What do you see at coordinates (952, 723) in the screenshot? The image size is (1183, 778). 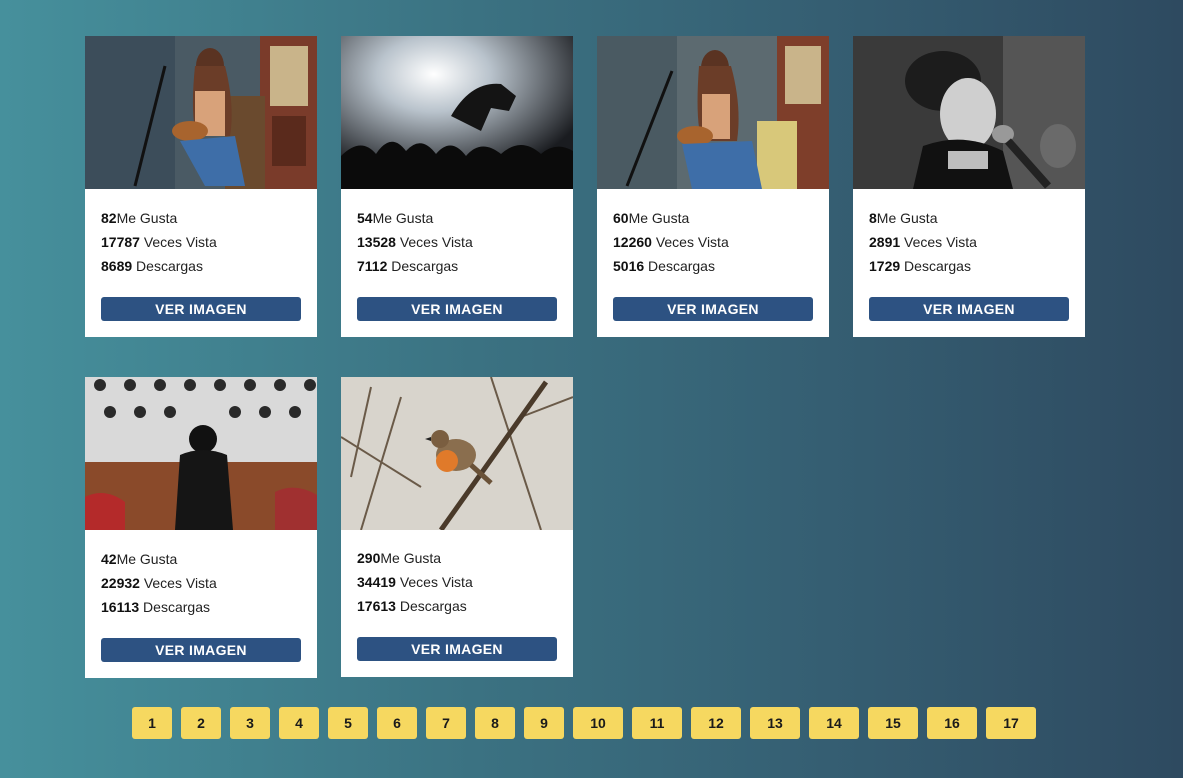 I see `page-button-16: 16` at bounding box center [952, 723].